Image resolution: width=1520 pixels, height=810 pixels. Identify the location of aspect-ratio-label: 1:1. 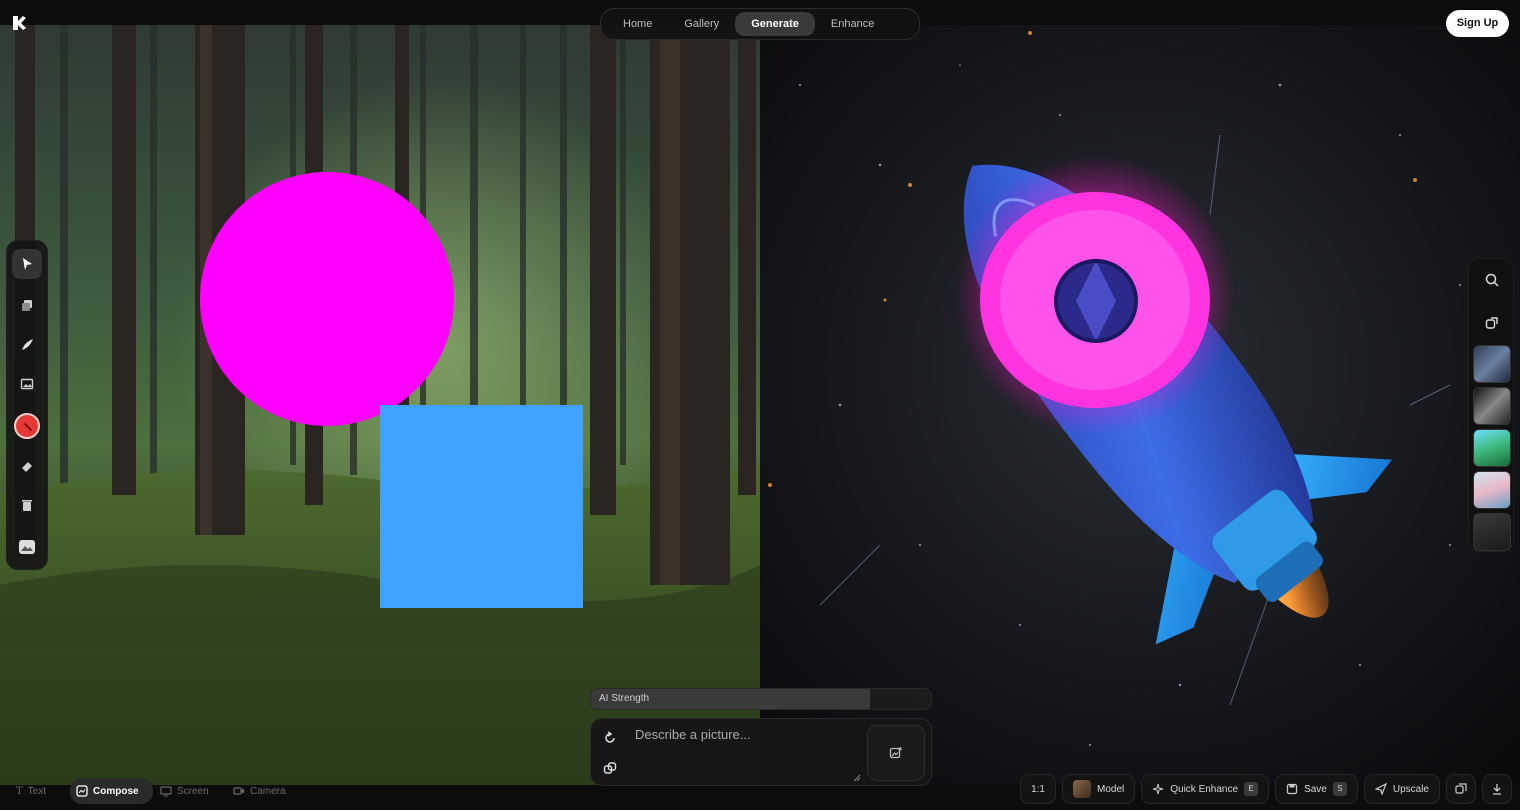
(1038, 789).